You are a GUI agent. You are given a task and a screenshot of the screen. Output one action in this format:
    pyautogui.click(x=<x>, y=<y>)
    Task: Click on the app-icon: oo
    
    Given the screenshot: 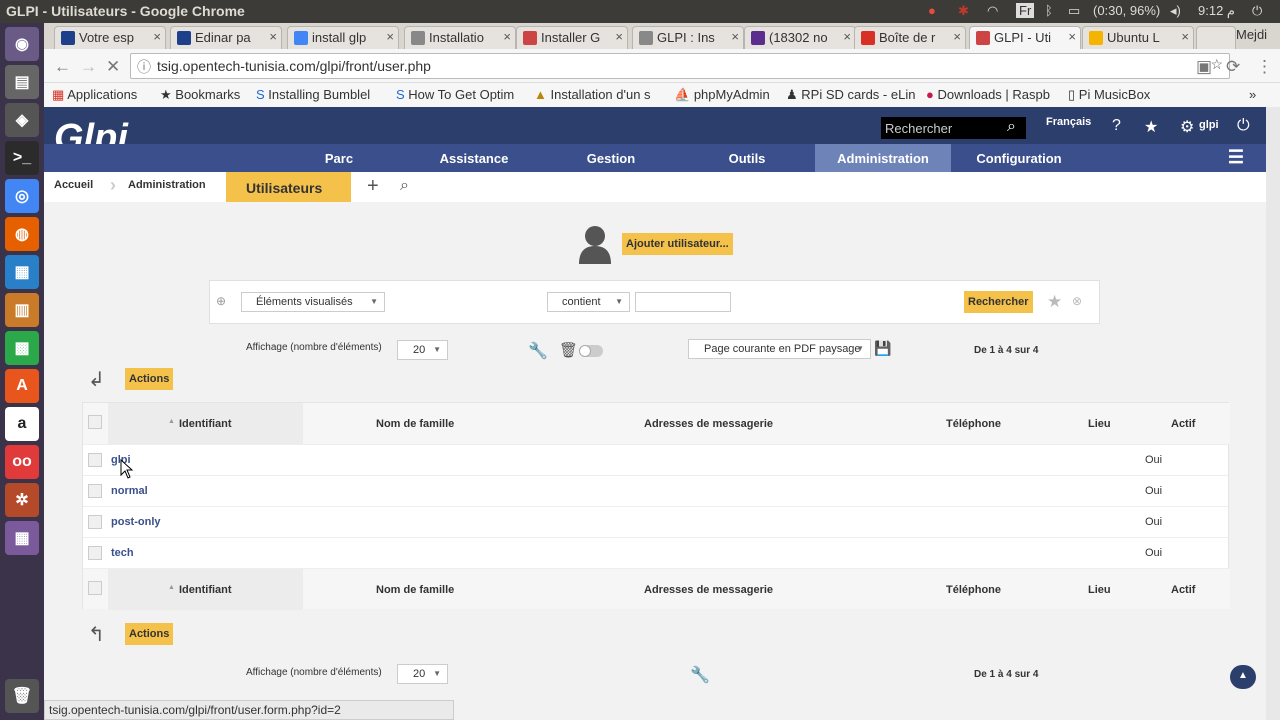 What is the action you would take?
    pyautogui.click(x=22, y=462)
    